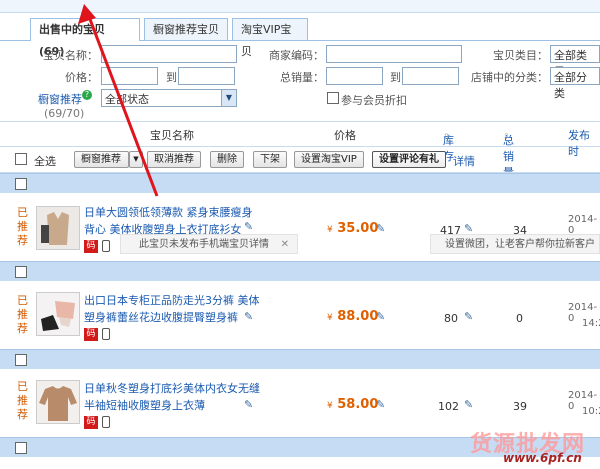 The width and height of the screenshot is (600, 469). I want to click on annotation-arrow, so click(118, 100).